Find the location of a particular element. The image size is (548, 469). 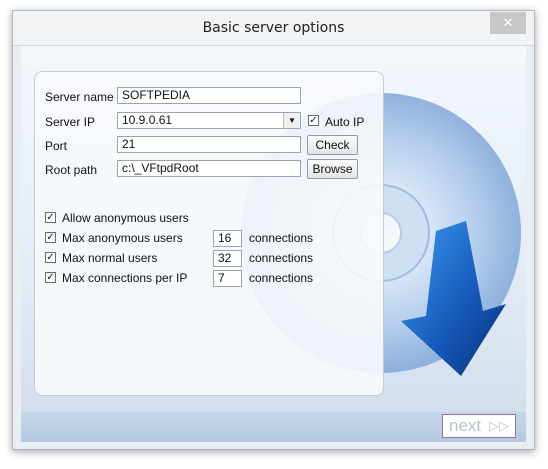

max-anonymous-checkbox: ✓ is located at coordinates (50, 237).